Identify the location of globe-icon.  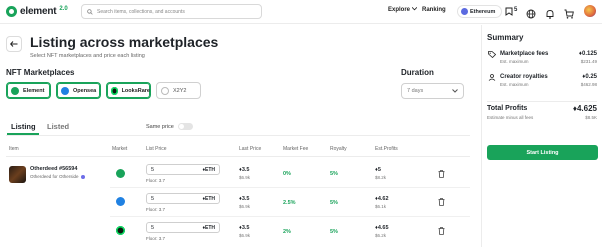
(531, 14).